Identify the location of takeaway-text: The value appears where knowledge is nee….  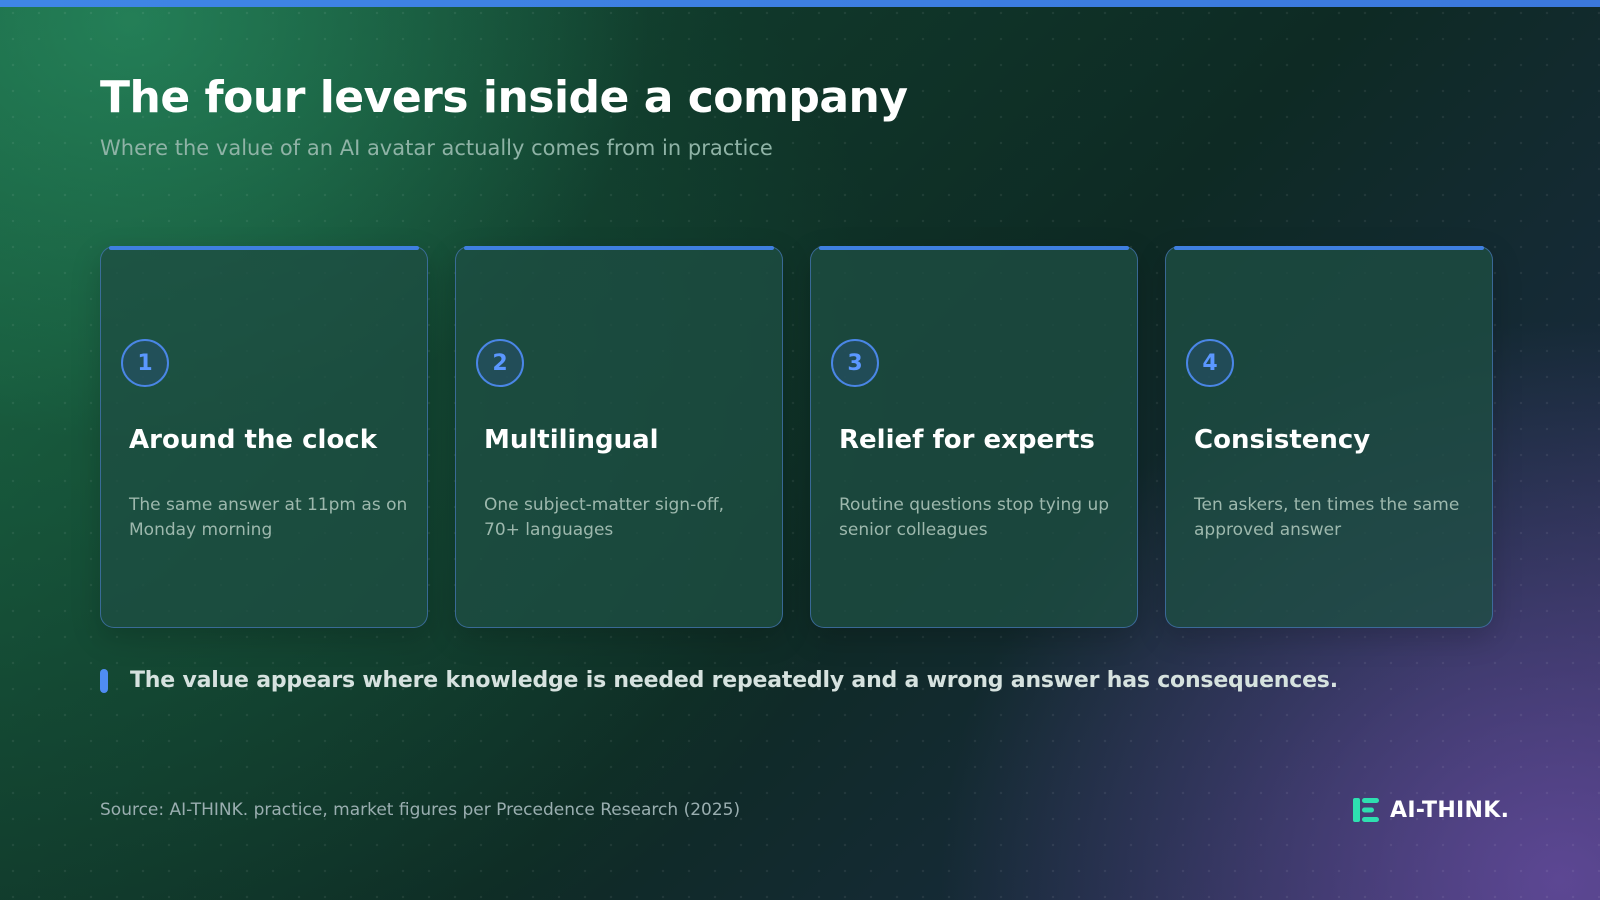
(734, 680).